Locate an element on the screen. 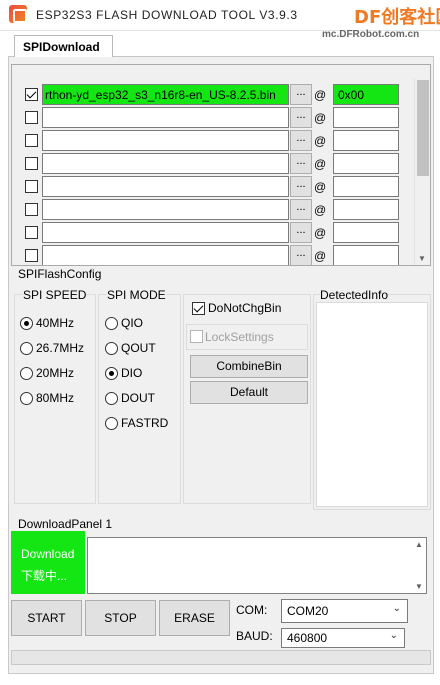  watermark-url: mc.DFRobot.com.cn is located at coordinates (371, 34).